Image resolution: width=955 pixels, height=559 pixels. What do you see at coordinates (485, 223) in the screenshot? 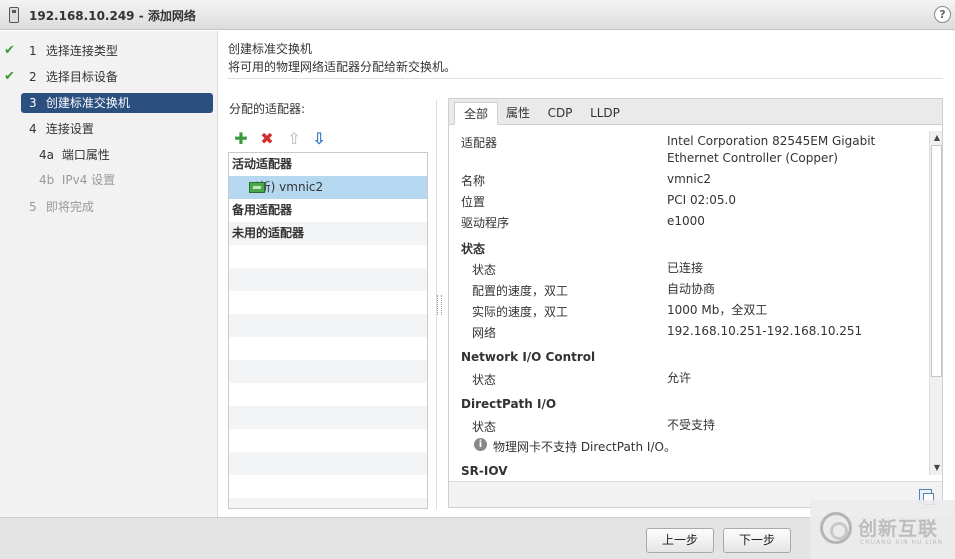
I see `prop-key-driver: 驱动程序` at bounding box center [485, 223].